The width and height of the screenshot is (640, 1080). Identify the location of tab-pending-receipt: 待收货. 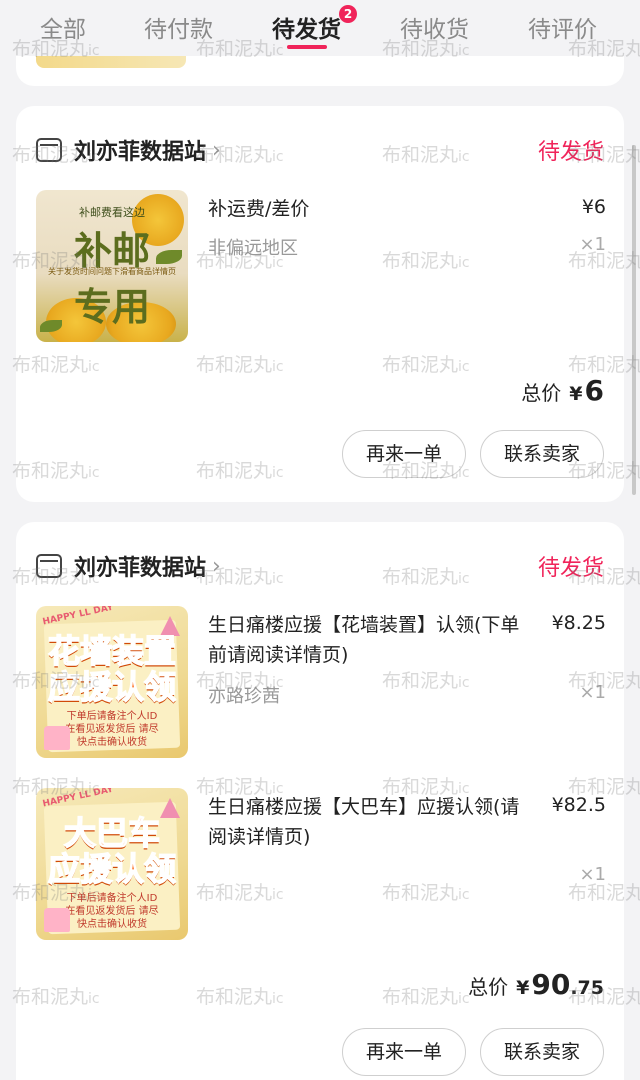
(434, 27).